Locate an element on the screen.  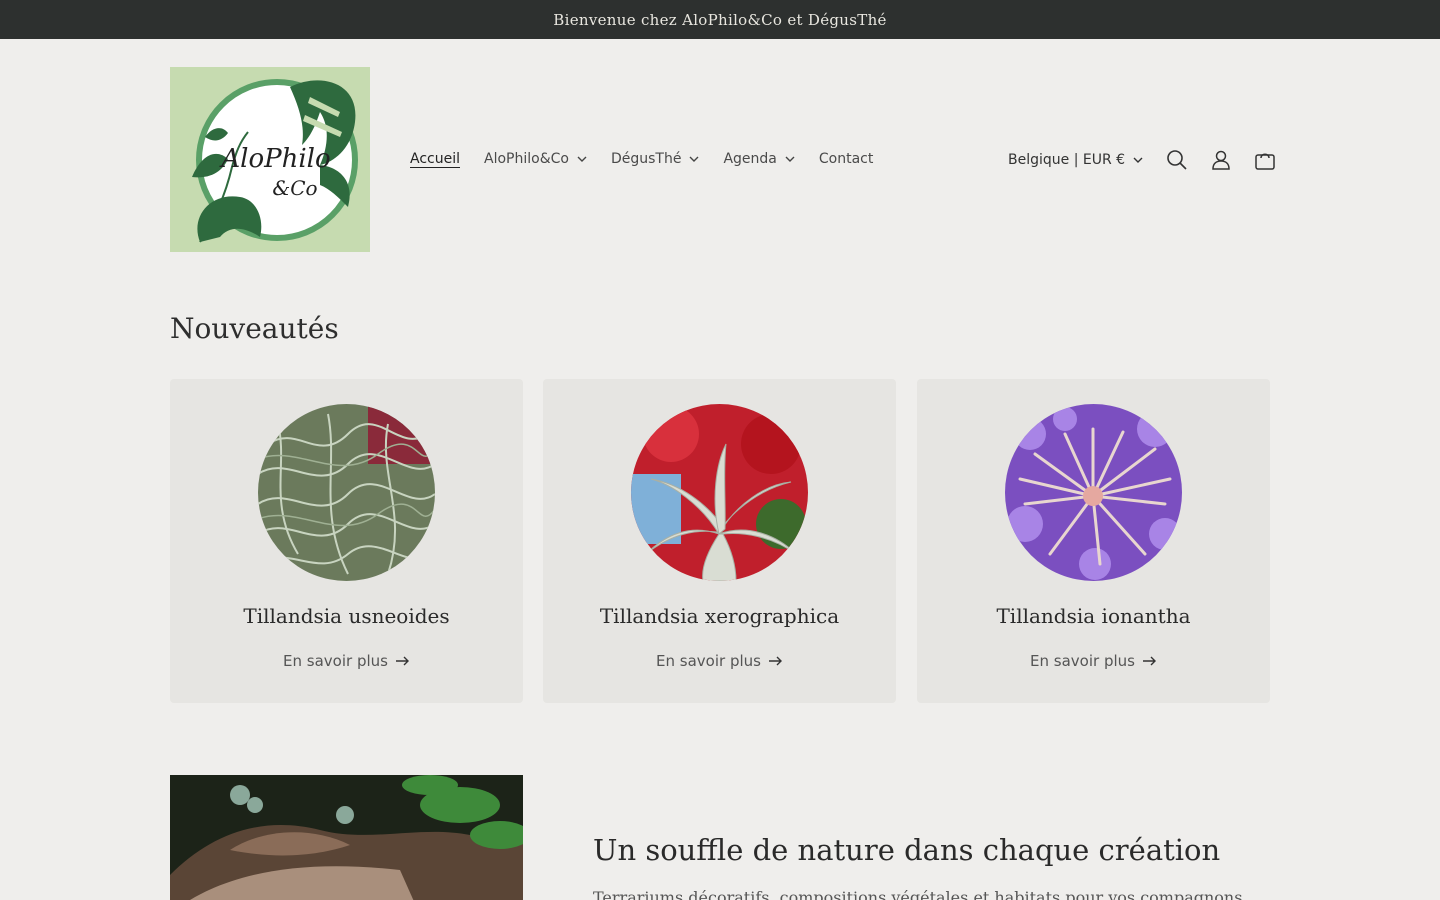
search-icon is located at coordinates (1177, 160).